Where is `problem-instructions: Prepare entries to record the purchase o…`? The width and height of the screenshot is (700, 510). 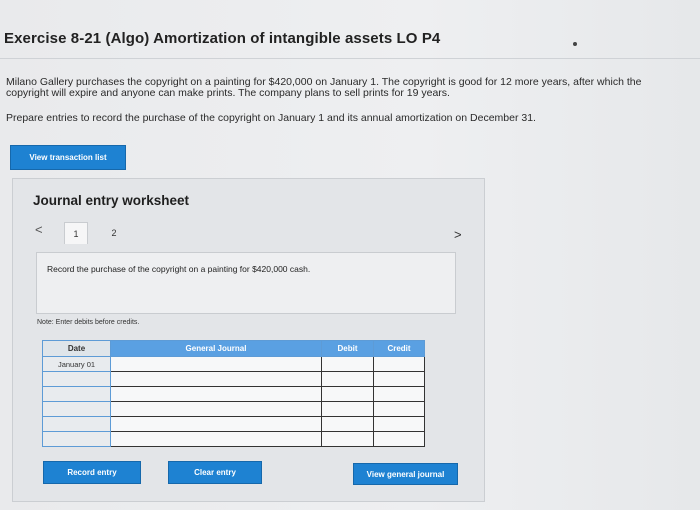 problem-instructions: Prepare entries to record the purchase o… is located at coordinates (271, 118).